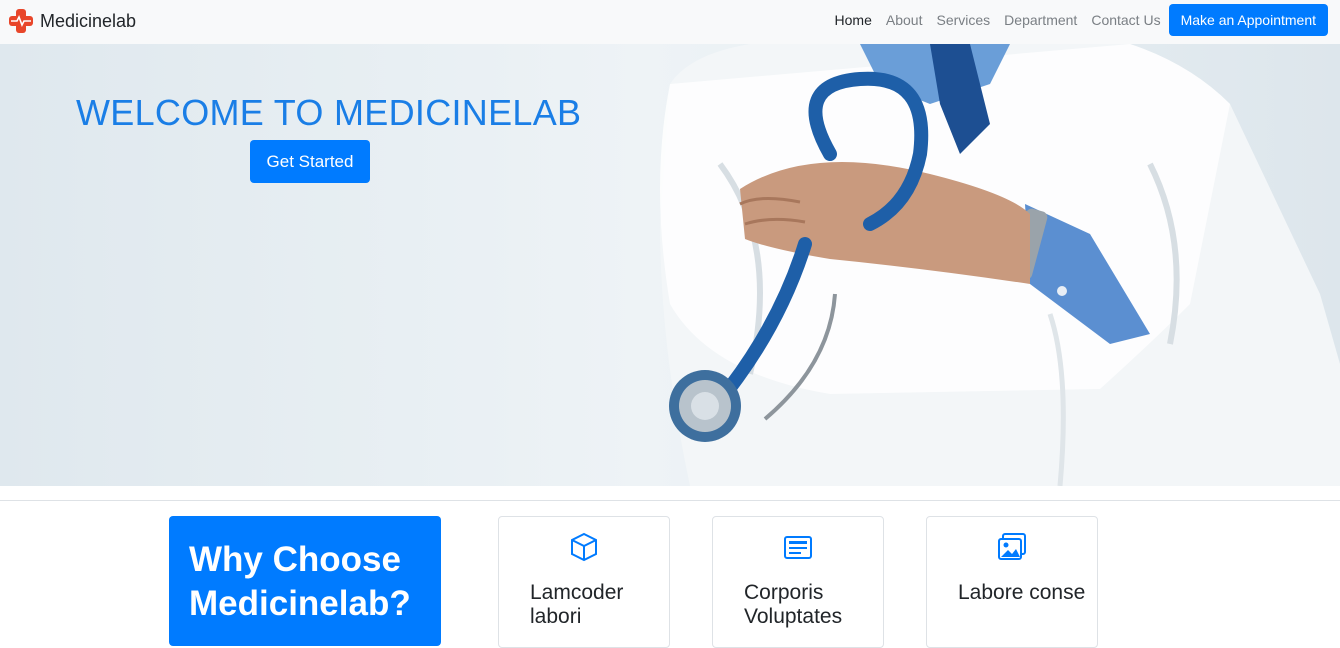 The height and width of the screenshot is (648, 1340). I want to click on why-choose-box: Why Choose Medicinelab?, so click(305, 581).